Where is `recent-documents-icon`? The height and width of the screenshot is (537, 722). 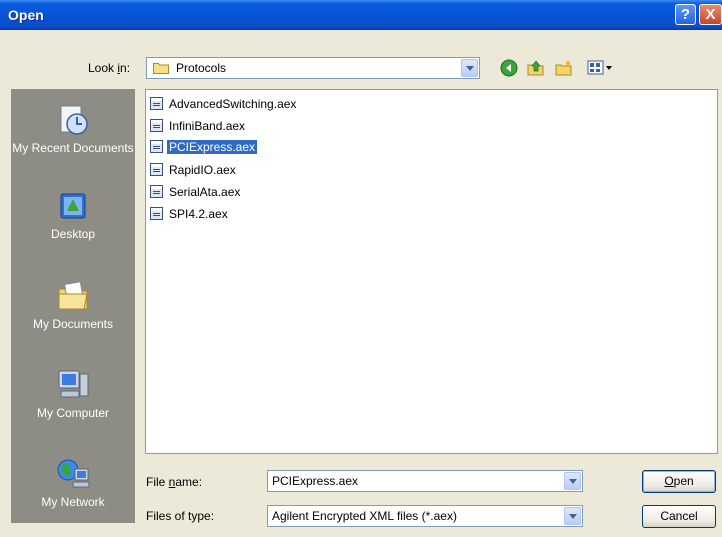
recent-documents-icon is located at coordinates (74, 120).